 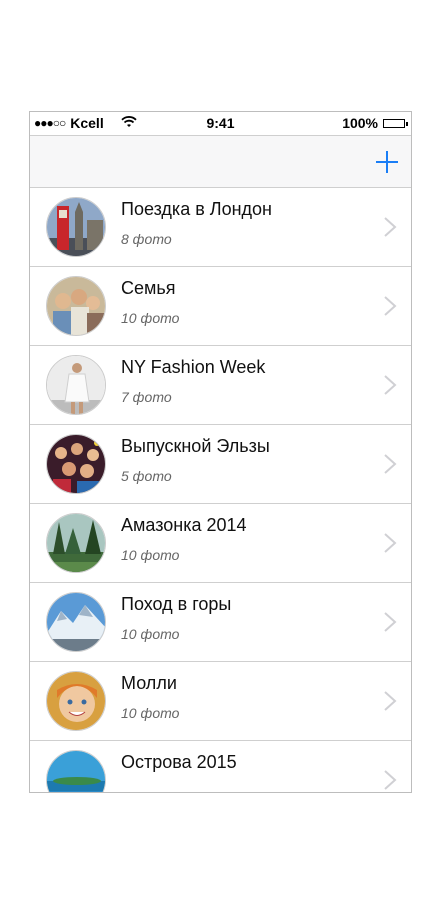 I want to click on album-row: Поездка в Лондон 8 фото, so click(x=220, y=227).